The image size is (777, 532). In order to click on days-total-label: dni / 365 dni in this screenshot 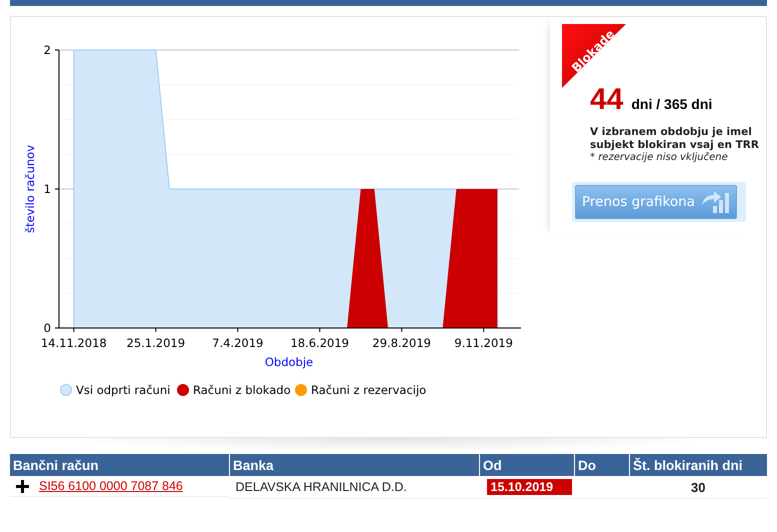, I will do `click(671, 104)`.